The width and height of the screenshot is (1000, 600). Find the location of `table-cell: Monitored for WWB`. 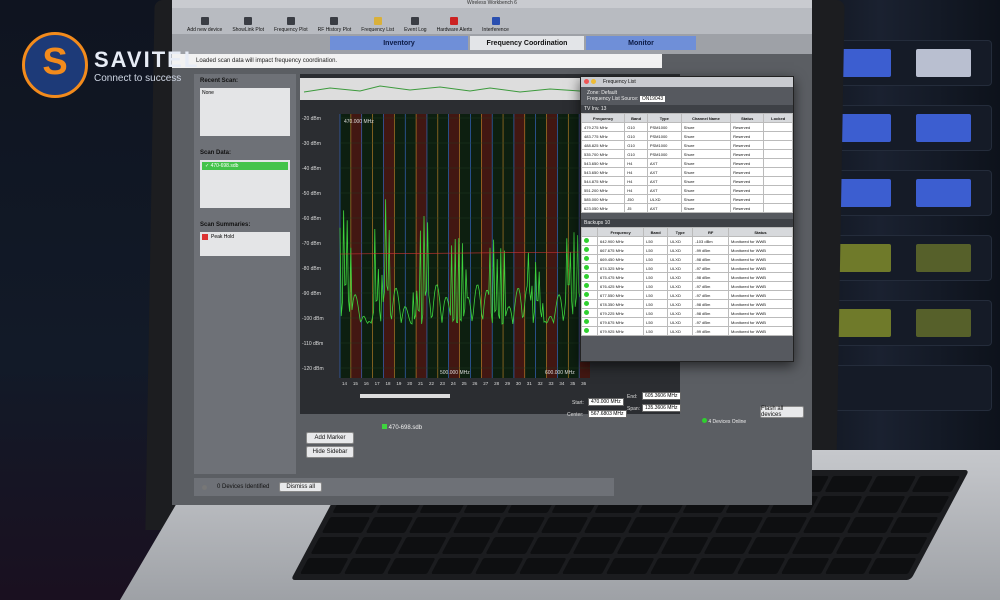

table-cell: Monitored for WWB is located at coordinates (761, 250).